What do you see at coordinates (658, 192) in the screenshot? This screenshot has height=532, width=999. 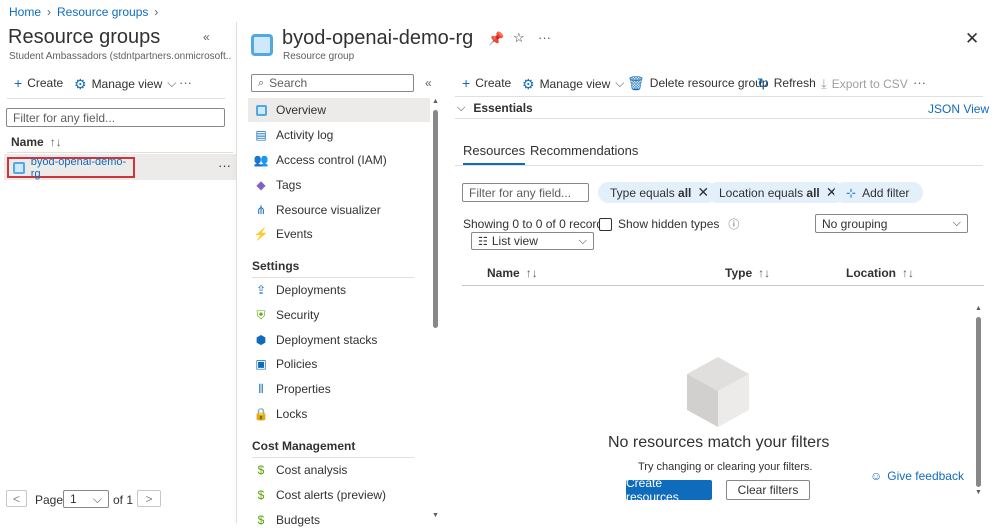 I see `type-filter-pill: Type equals all ✕` at bounding box center [658, 192].